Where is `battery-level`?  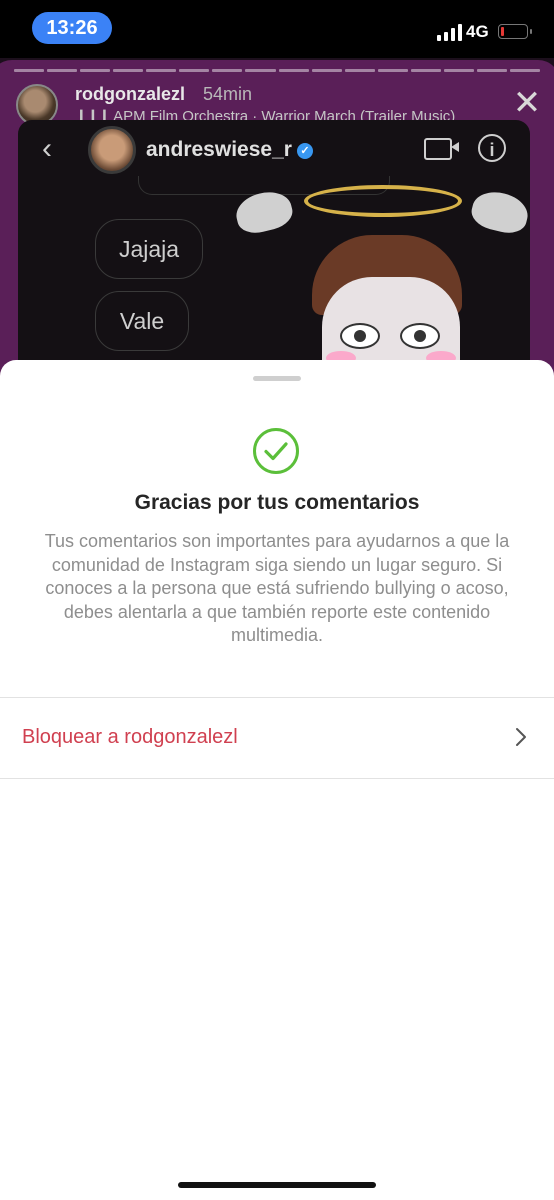 battery-level is located at coordinates (502, 31).